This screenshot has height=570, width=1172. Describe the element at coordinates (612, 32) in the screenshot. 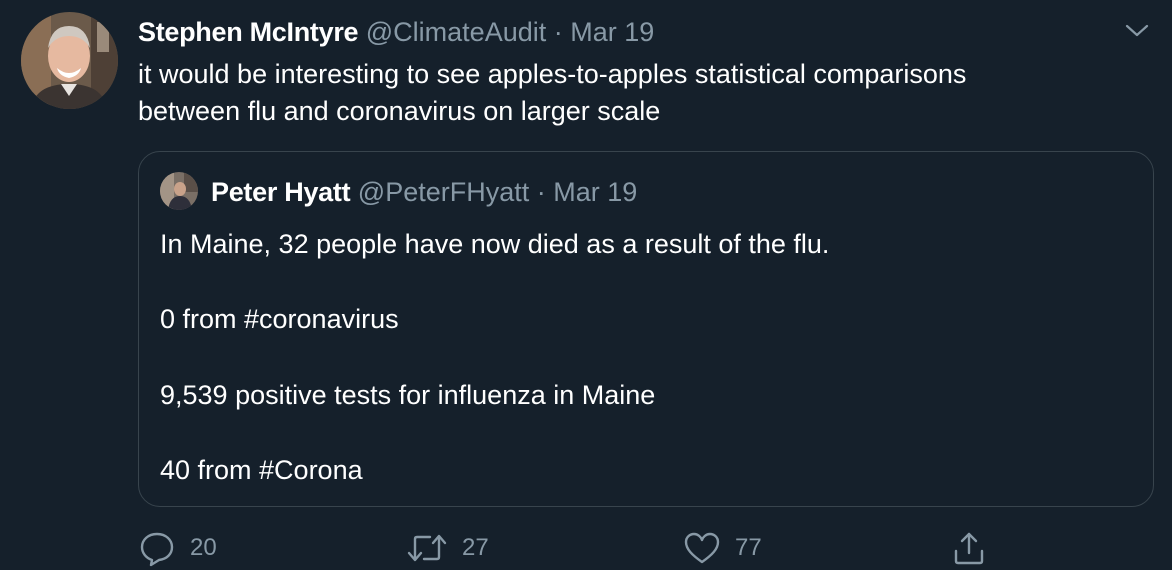

I see `tweet-date: Mar 19` at that location.